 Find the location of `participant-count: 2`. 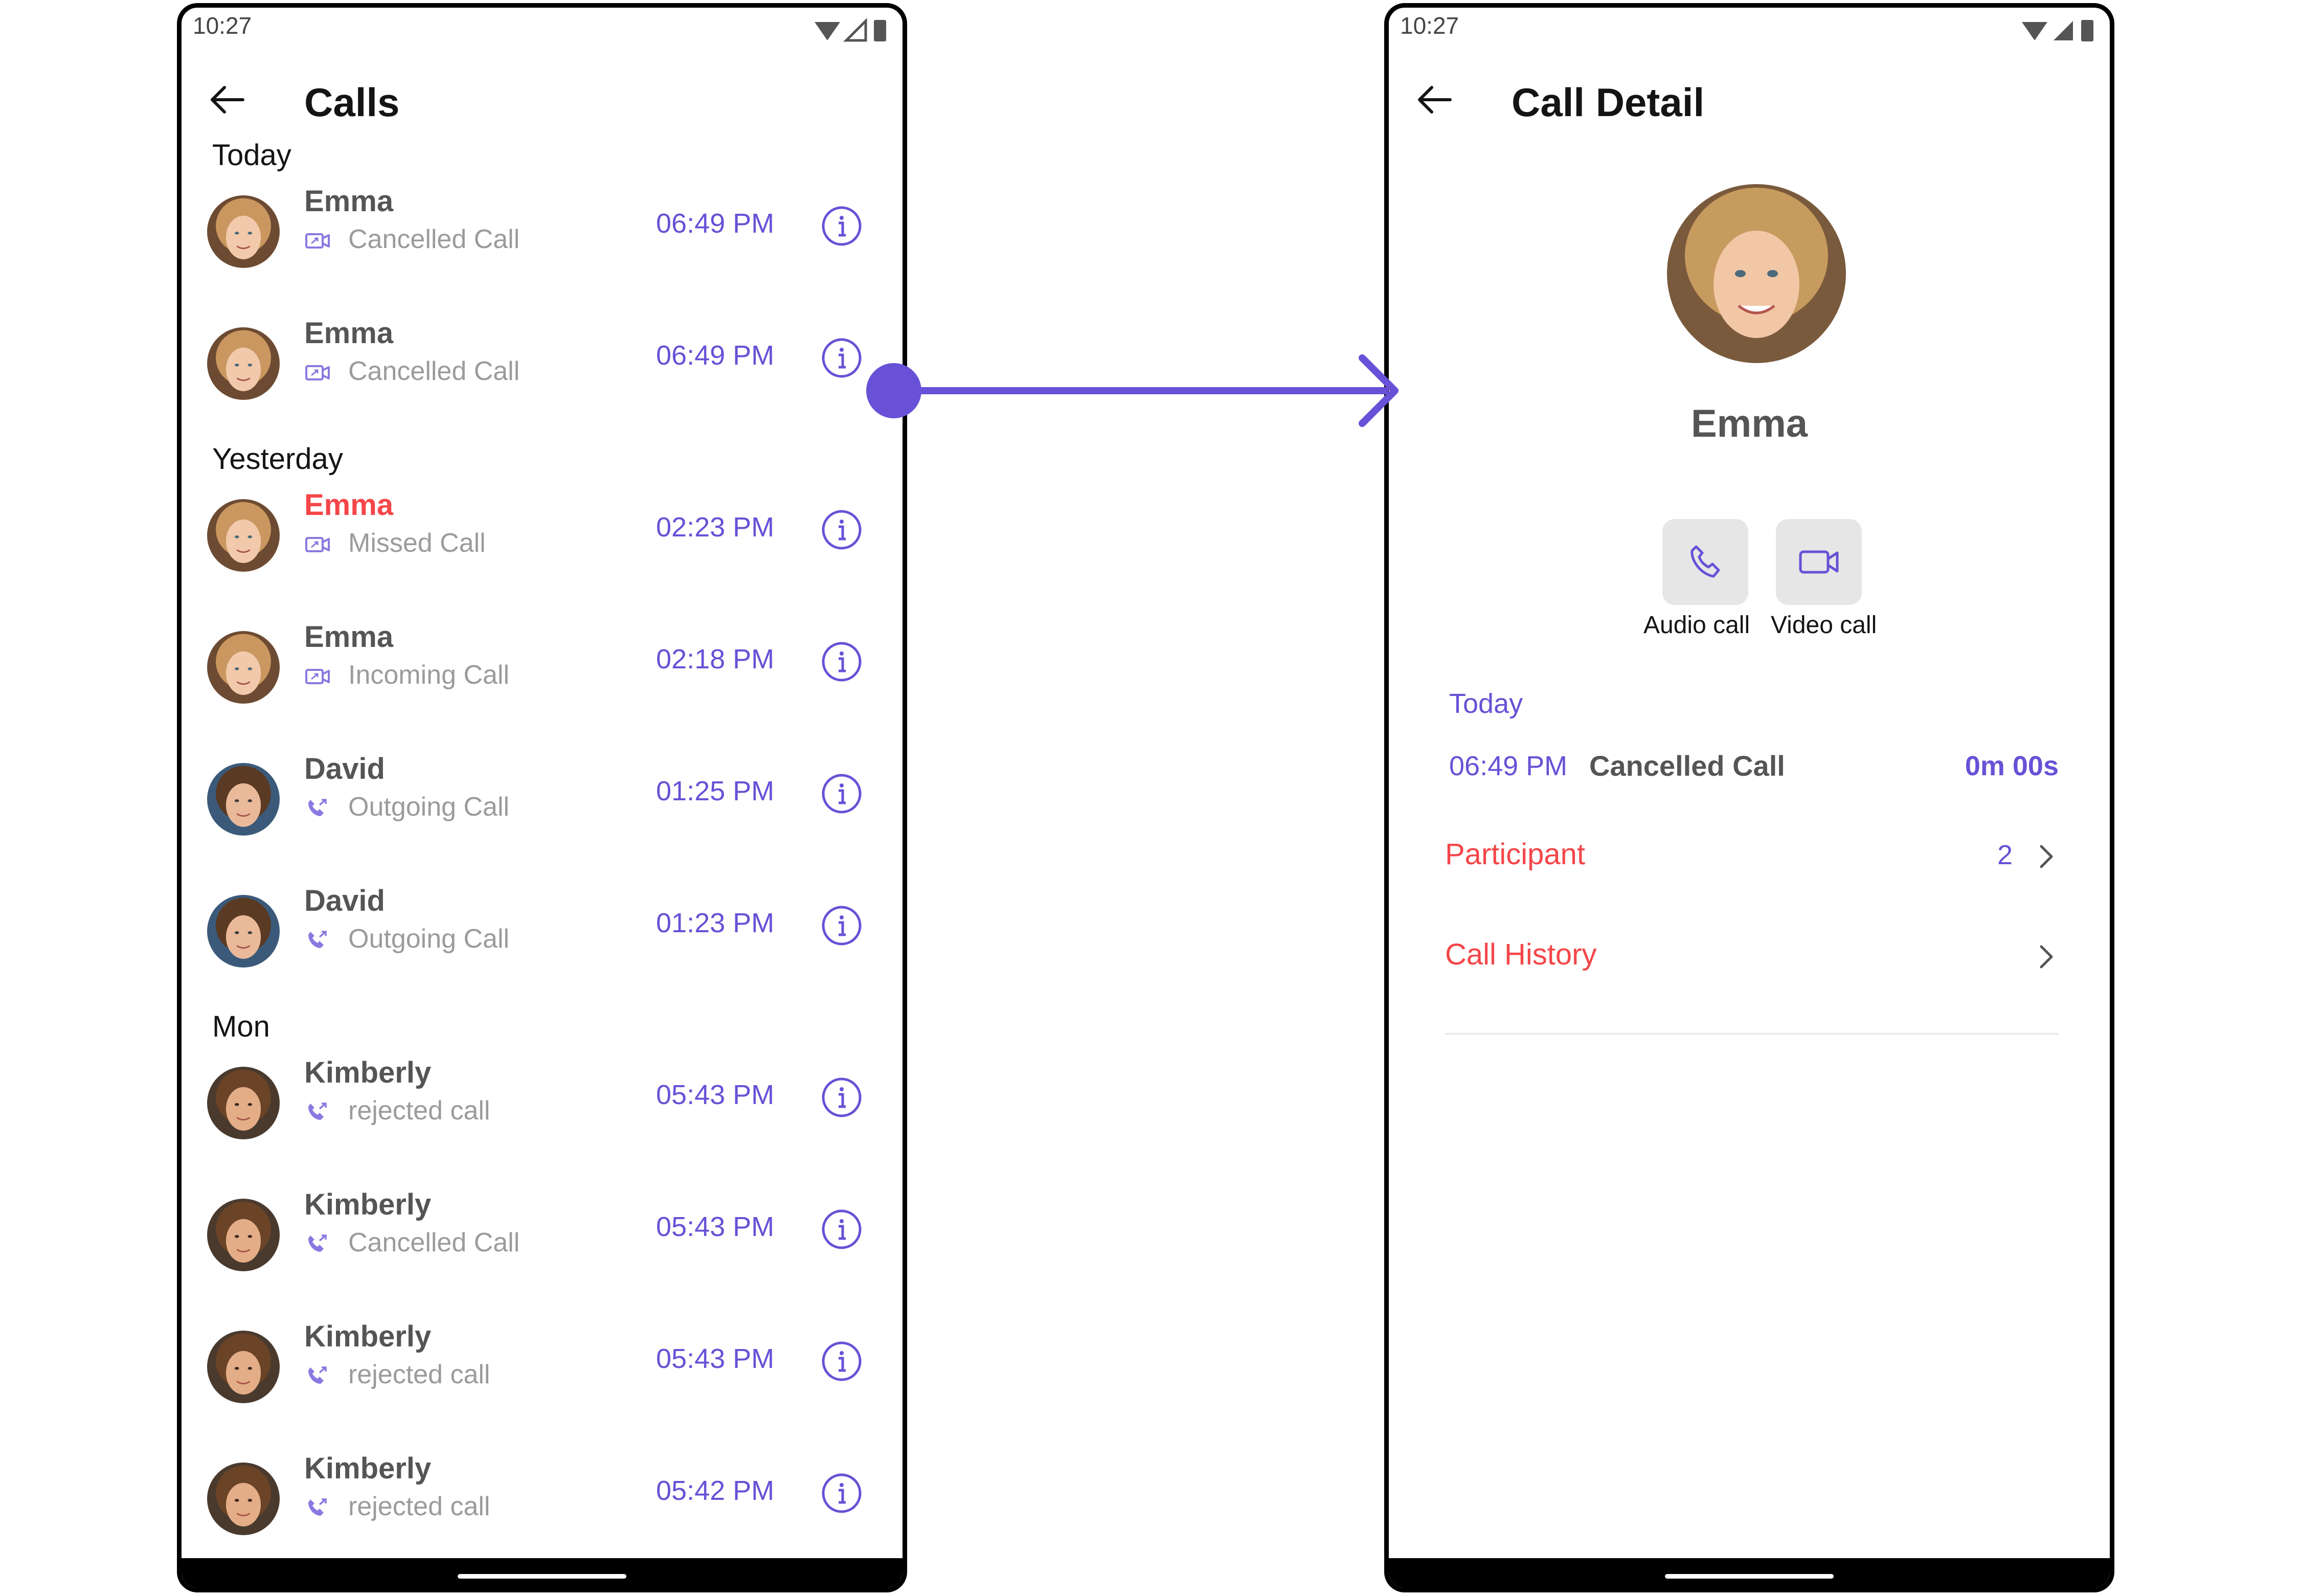

participant-count: 2 is located at coordinates (2005, 855).